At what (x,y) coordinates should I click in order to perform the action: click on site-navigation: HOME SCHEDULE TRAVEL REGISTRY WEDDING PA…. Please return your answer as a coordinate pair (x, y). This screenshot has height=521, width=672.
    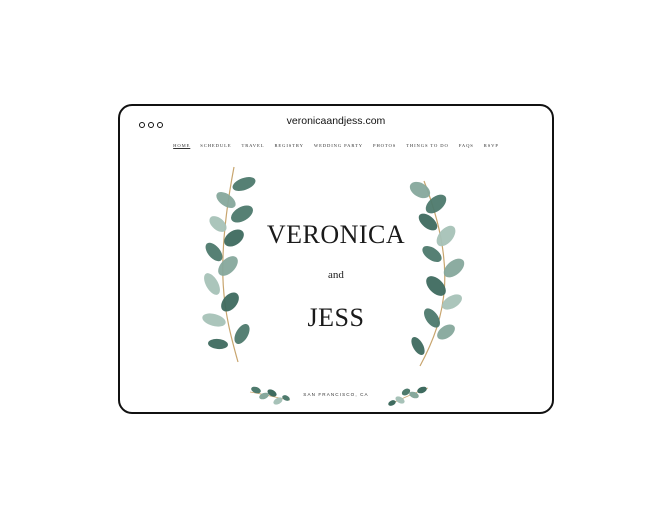
    Looking at the image, I should click on (336, 145).